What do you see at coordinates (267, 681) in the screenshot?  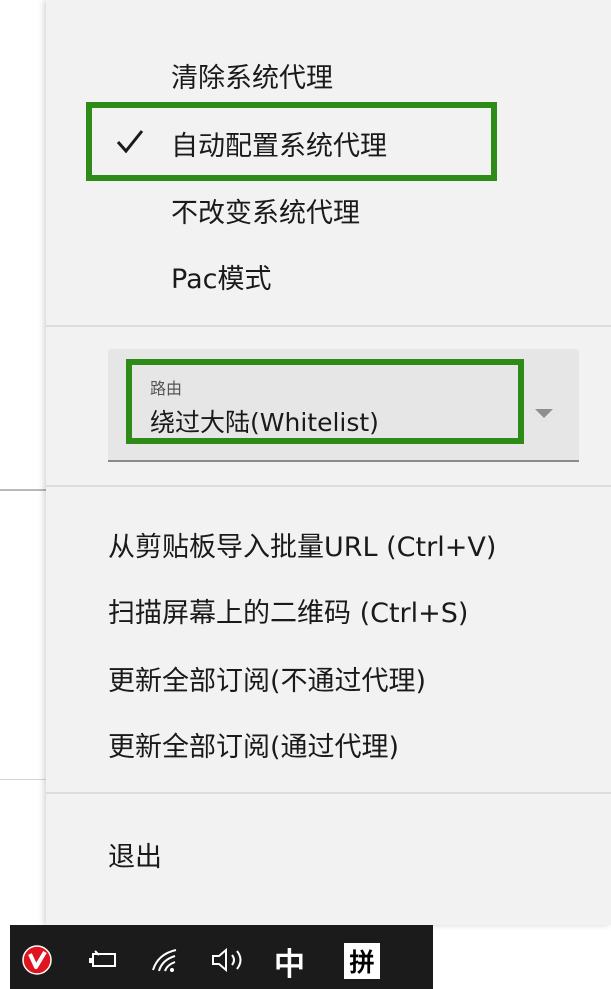 I see `menu-item-label: 更新全部订阅(不通过代理)` at bounding box center [267, 681].